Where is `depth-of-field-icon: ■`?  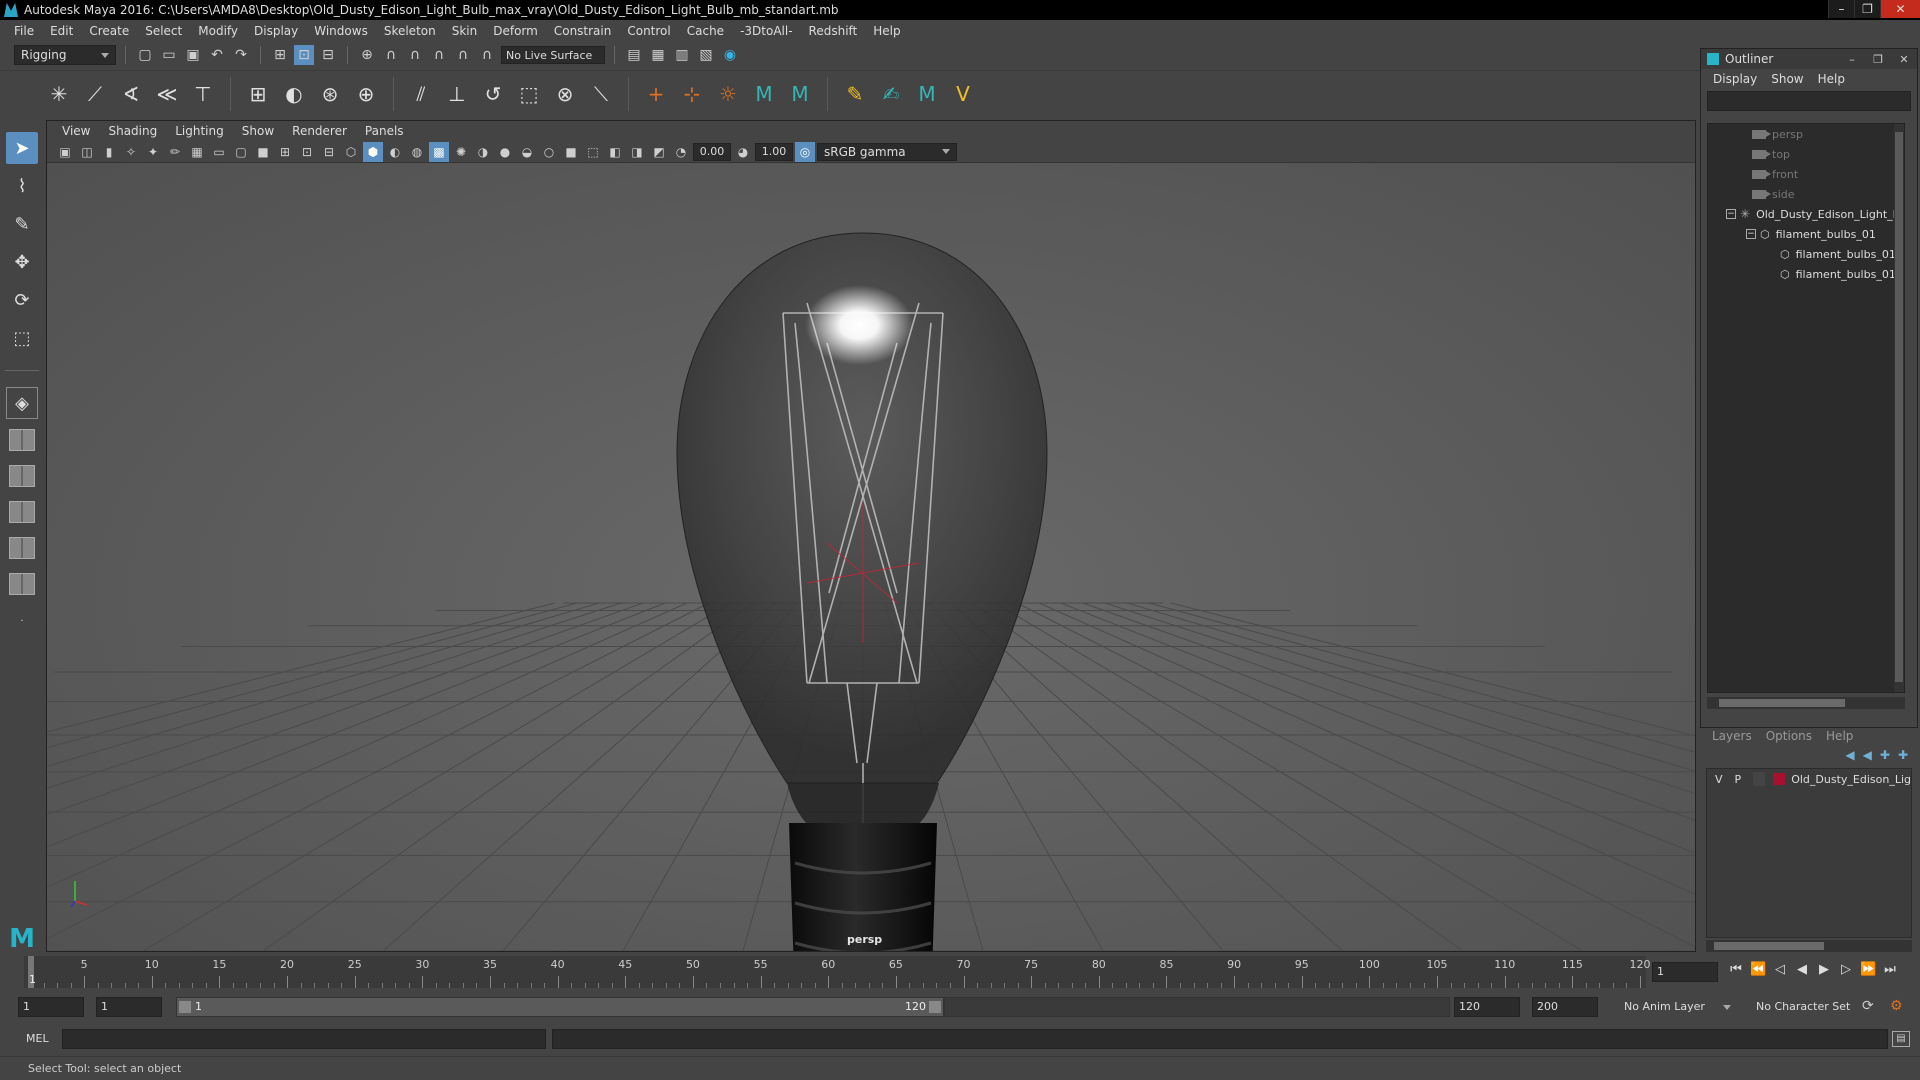
depth-of-field-icon: ■ is located at coordinates (571, 152).